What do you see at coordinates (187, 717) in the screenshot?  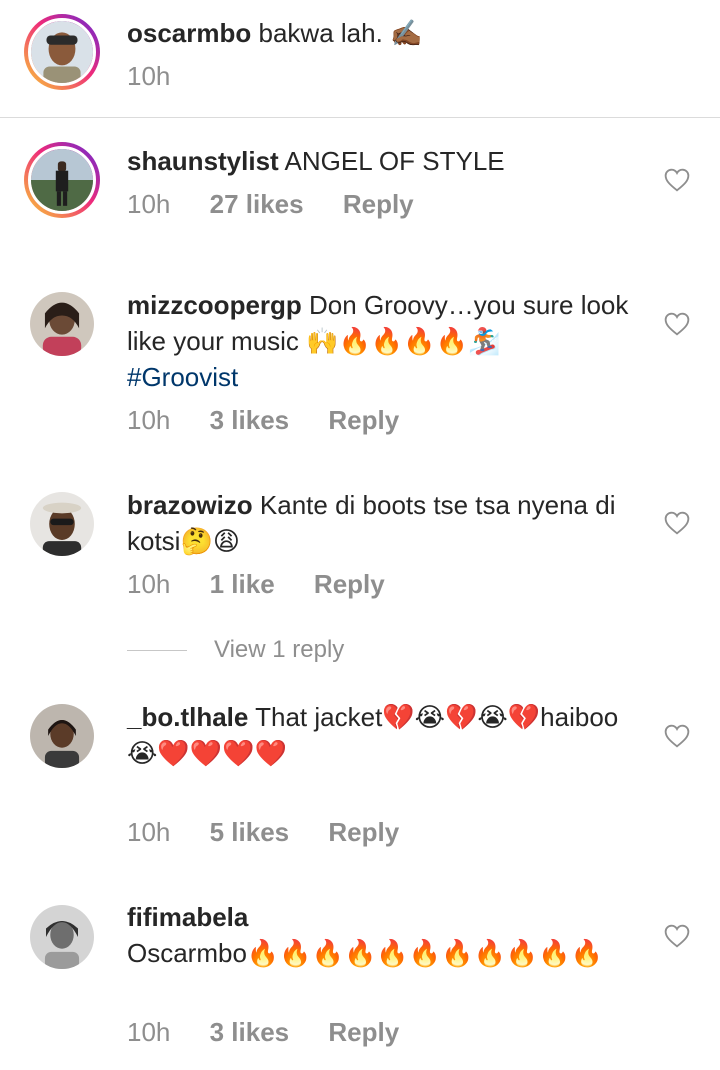 I see `username: _bo.tlhale` at bounding box center [187, 717].